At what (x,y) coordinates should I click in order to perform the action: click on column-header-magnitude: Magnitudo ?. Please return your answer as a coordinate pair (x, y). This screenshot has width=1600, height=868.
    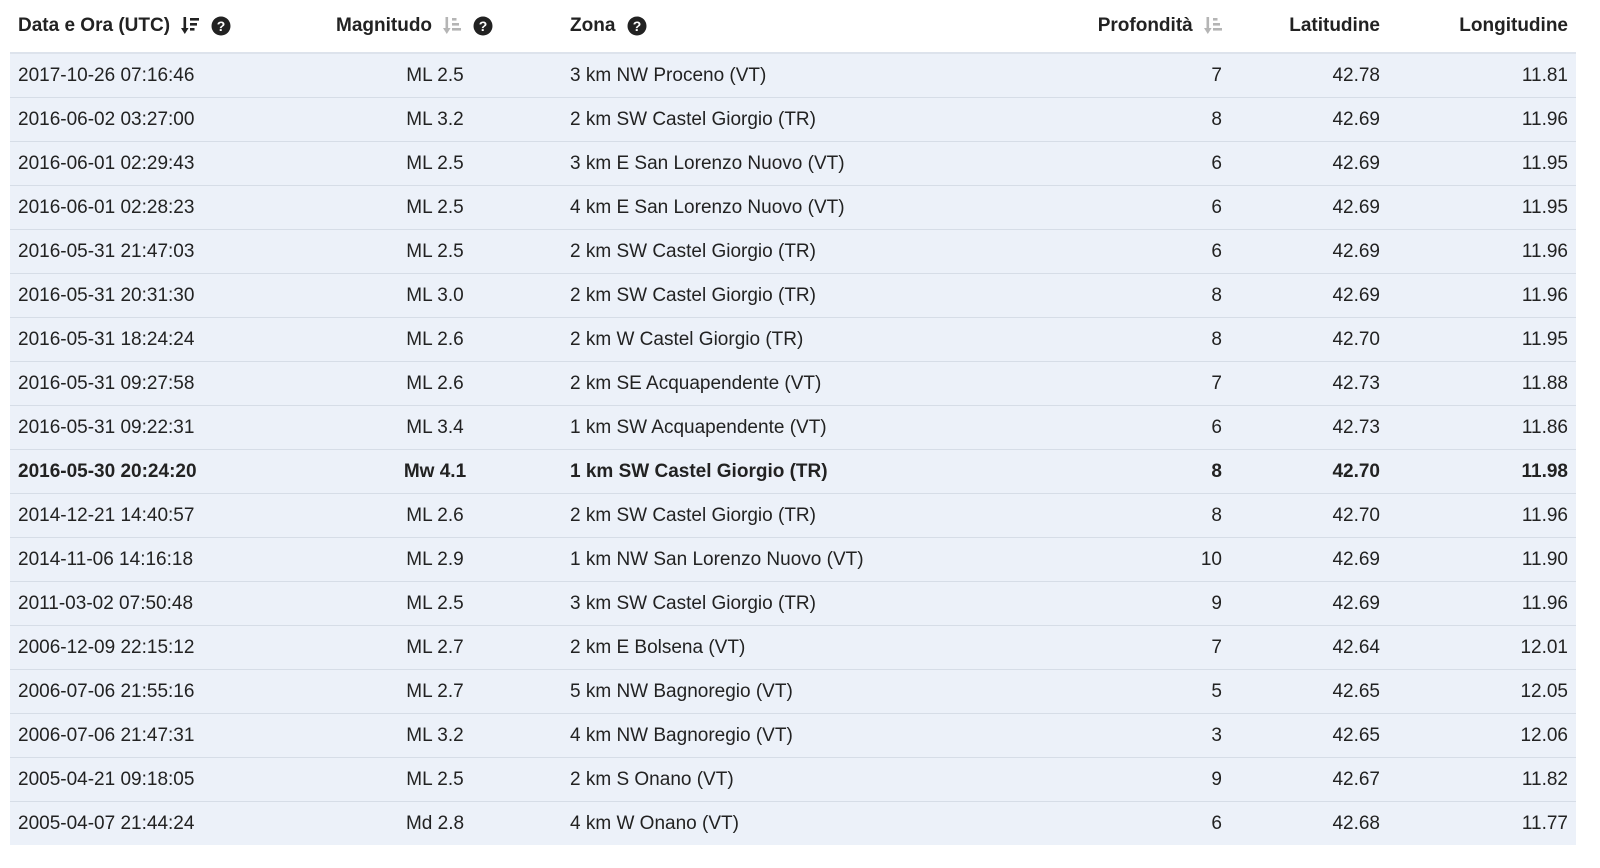
    Looking at the image, I should click on (434, 27).